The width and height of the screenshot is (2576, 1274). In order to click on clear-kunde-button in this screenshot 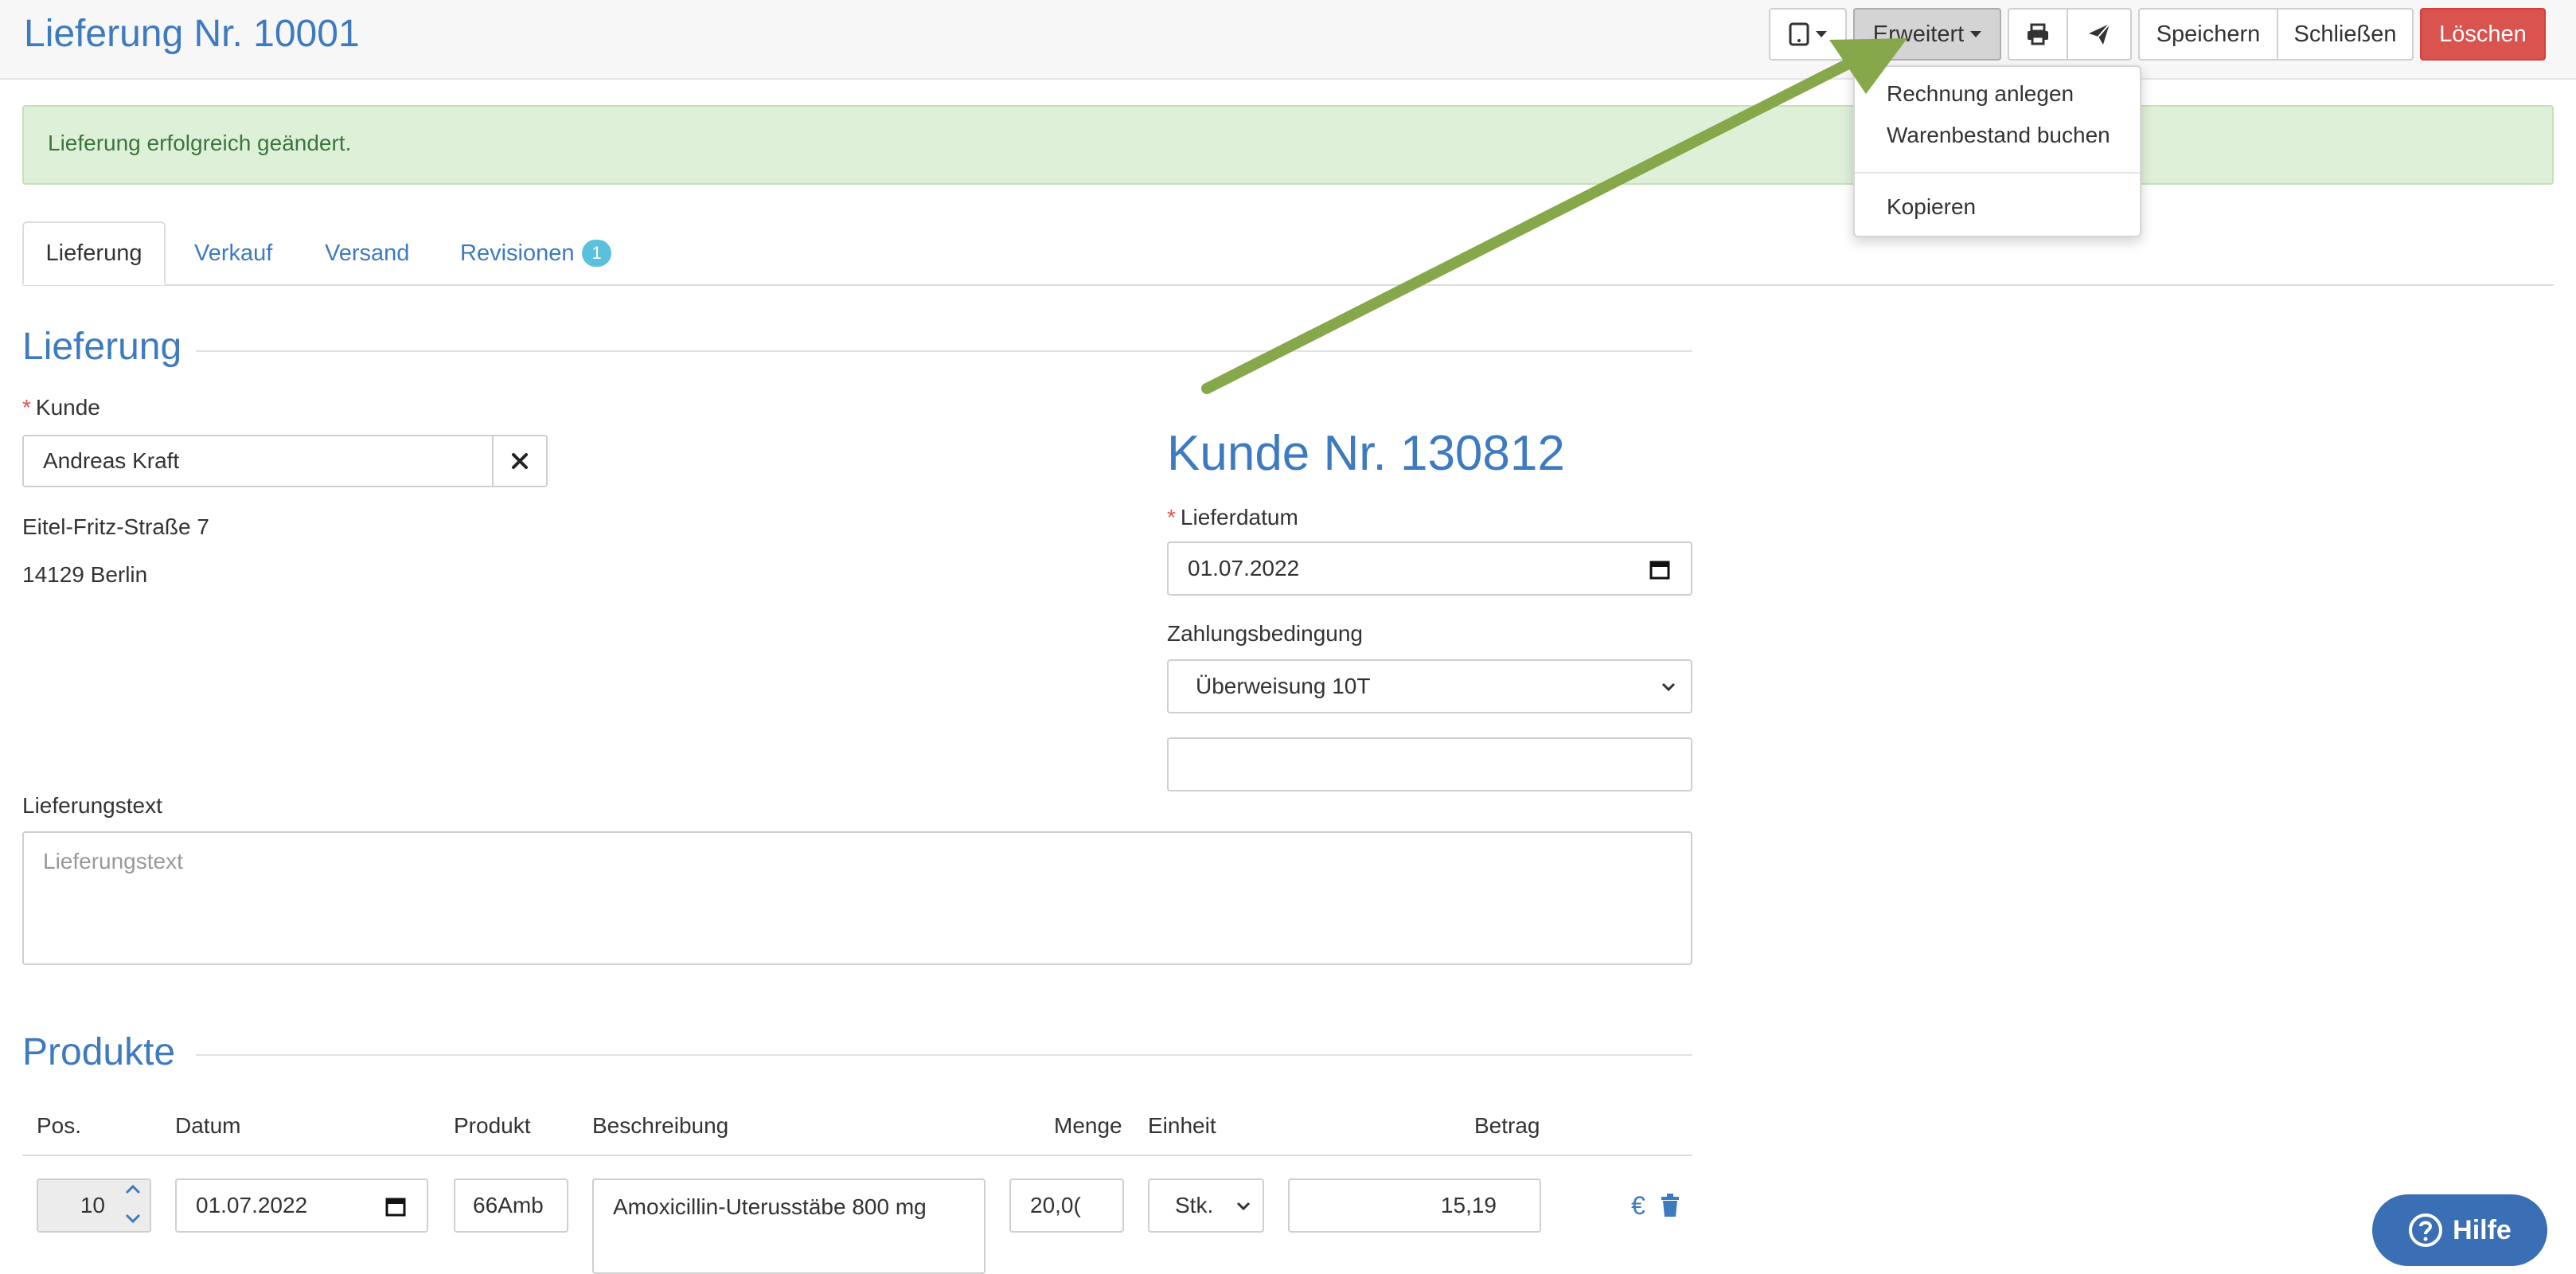, I will do `click(520, 461)`.